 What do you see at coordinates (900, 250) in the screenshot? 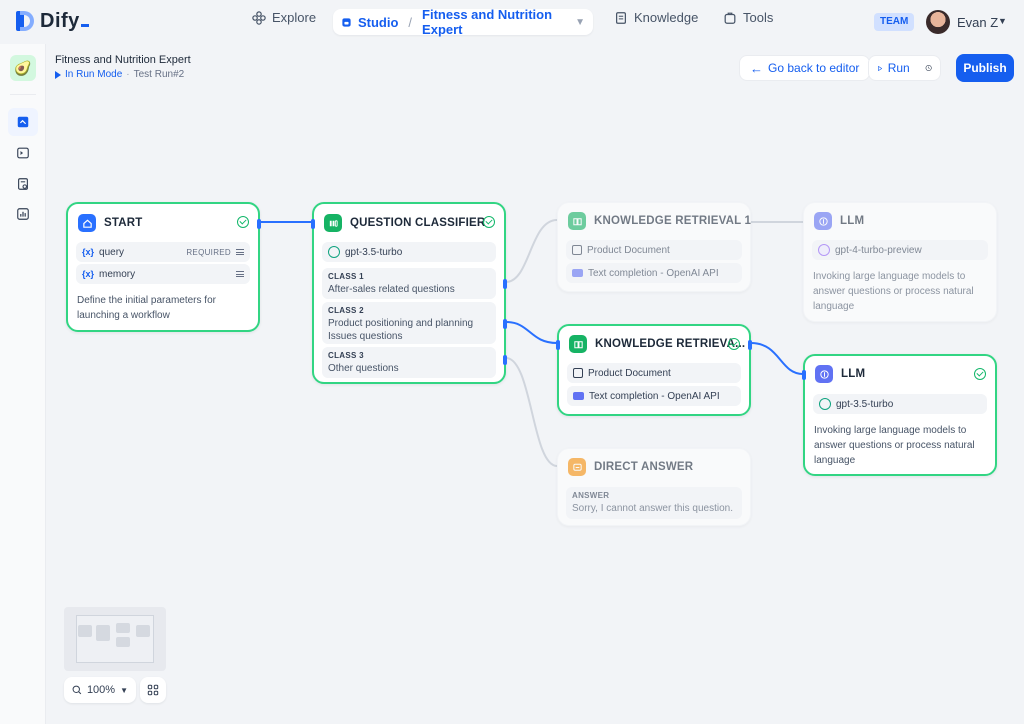
I see `llm-1-model: gpt-4-turbo-preview` at bounding box center [900, 250].